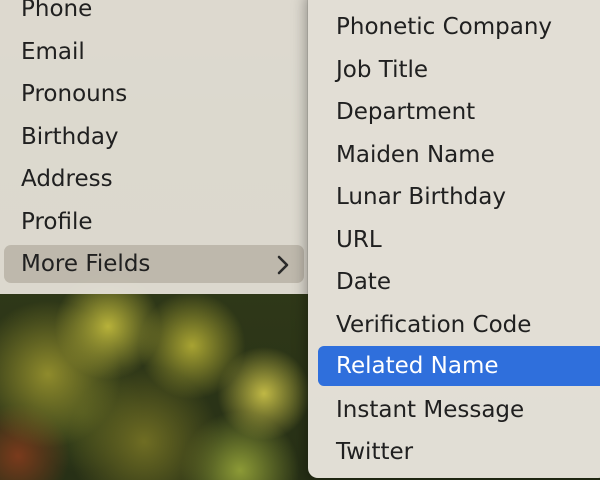 This screenshot has height=480, width=600. What do you see at coordinates (459, 240) in the screenshot?
I see `submenu-item-url: URL` at bounding box center [459, 240].